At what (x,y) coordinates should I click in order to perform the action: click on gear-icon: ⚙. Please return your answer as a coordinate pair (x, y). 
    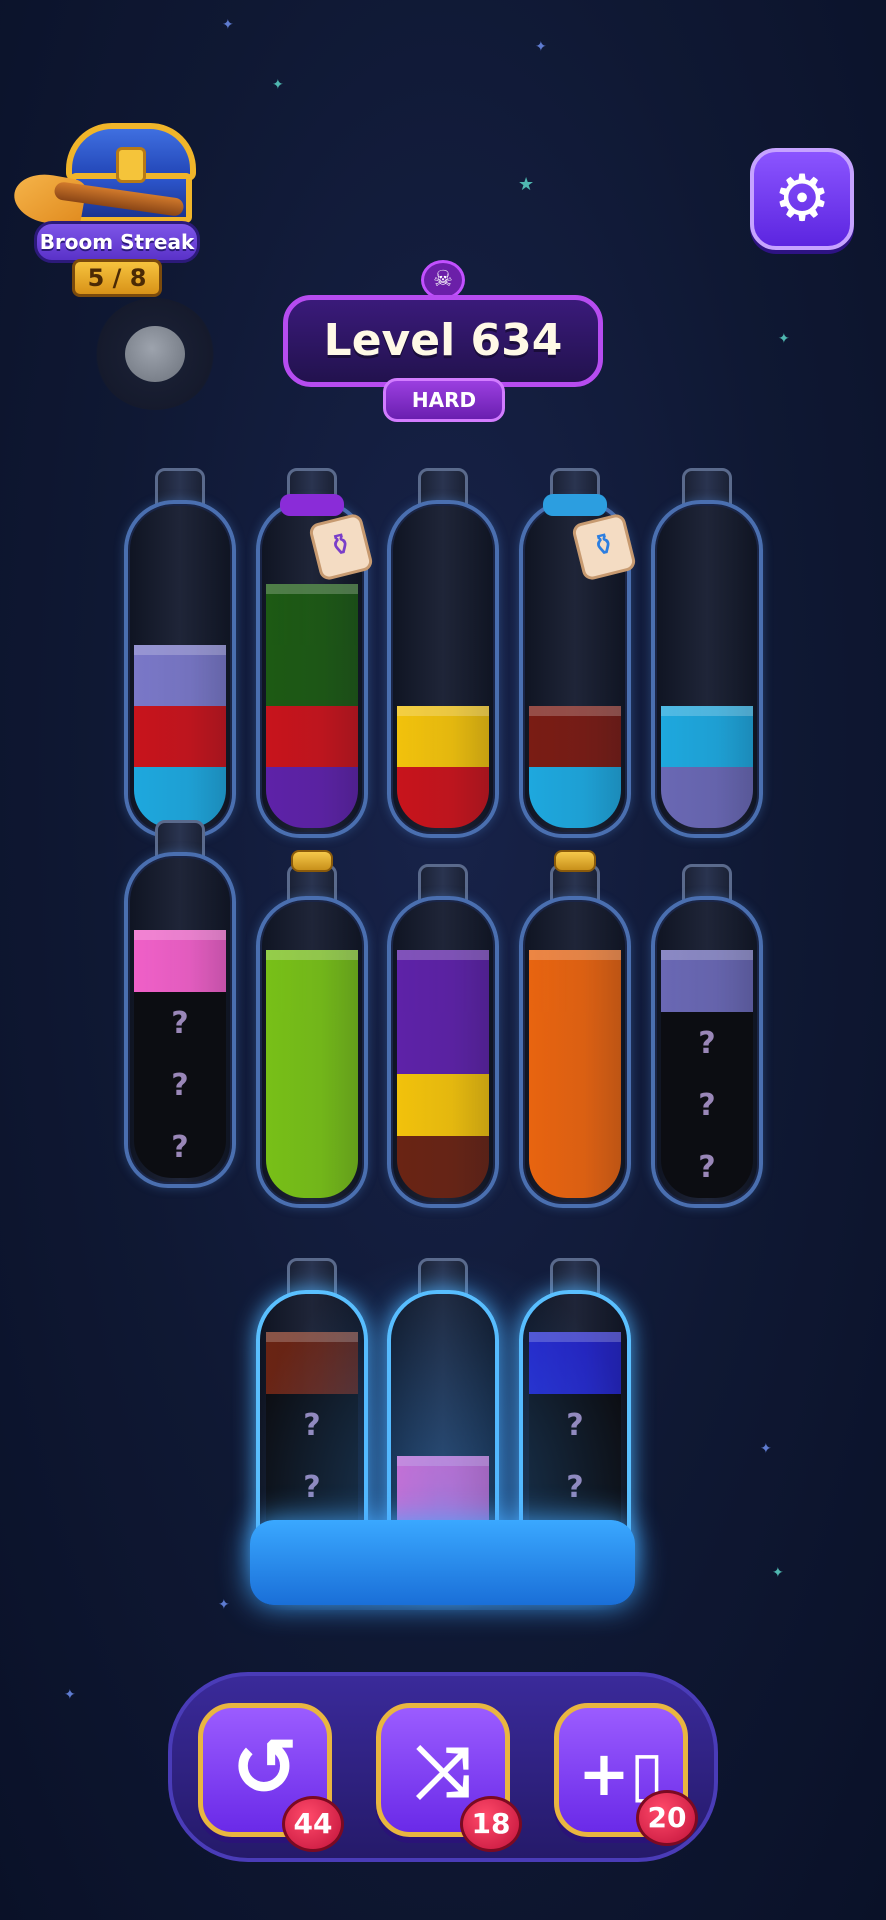
    Looking at the image, I should click on (802, 199).